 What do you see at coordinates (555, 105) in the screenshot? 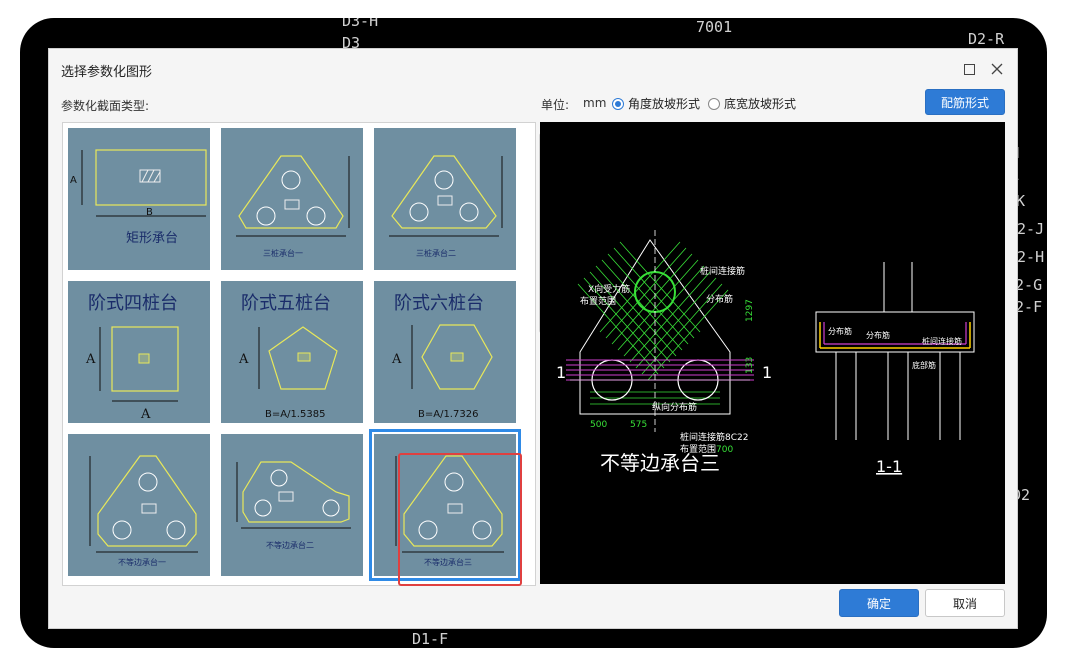
I see `unit-label: 单位:` at bounding box center [555, 105].